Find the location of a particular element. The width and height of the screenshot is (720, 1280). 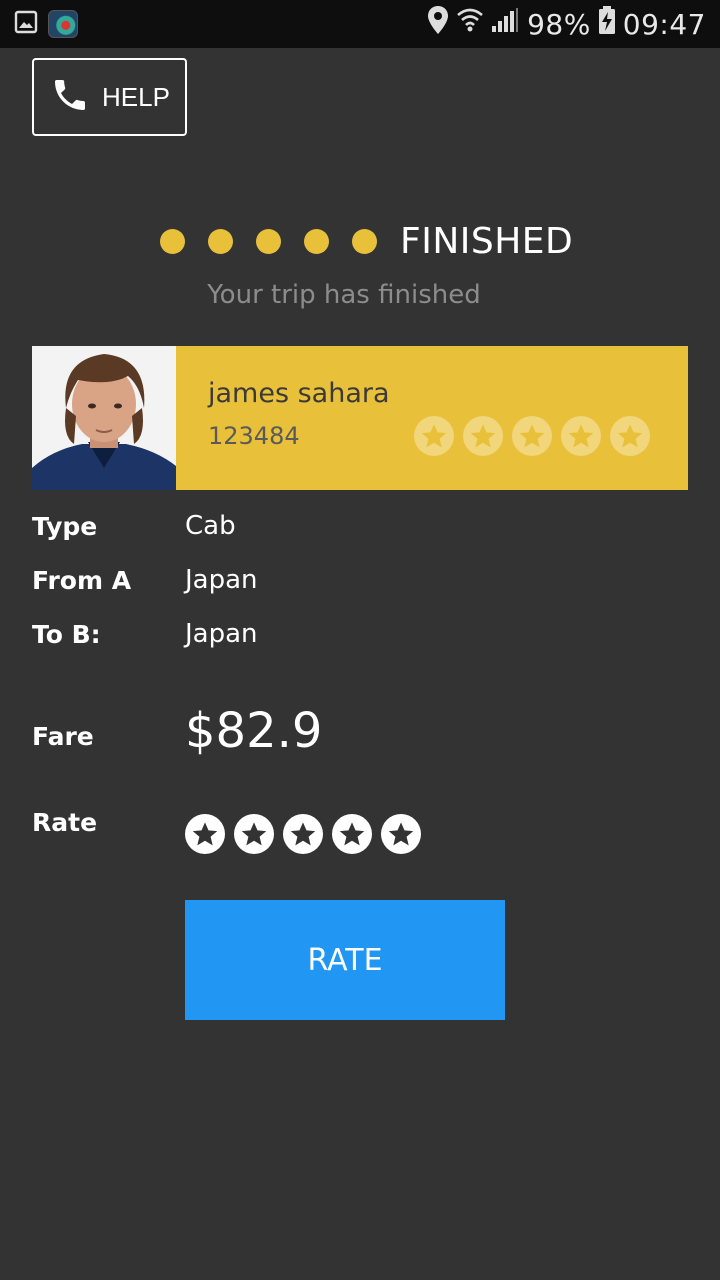

help-button: HELP is located at coordinates (109, 97).